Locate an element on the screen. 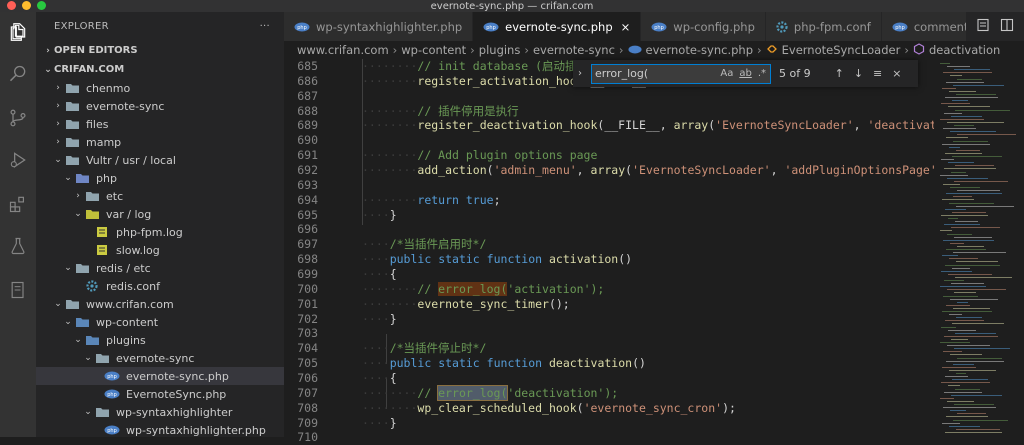 Image resolution: width=1024 pixels, height=445 pixels. files-icon is located at coordinates (18, 32).